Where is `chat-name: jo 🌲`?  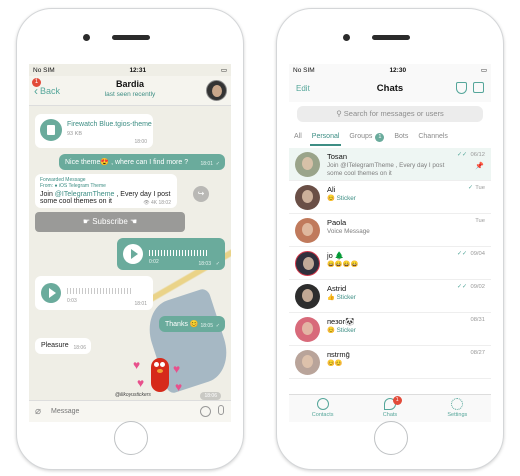
chat-name: jo 🌲 is located at coordinates (336, 255).